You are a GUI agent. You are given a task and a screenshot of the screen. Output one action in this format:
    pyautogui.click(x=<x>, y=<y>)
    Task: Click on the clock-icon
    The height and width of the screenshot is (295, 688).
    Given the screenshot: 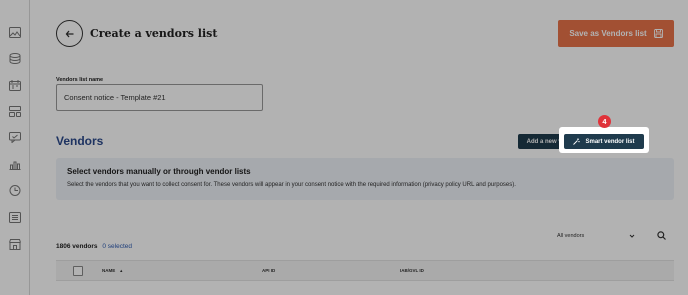 What is the action you would take?
    pyautogui.click(x=15, y=190)
    